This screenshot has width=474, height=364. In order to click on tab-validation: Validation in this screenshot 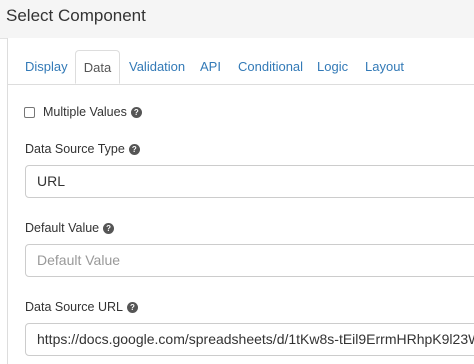, I will do `click(157, 67)`.